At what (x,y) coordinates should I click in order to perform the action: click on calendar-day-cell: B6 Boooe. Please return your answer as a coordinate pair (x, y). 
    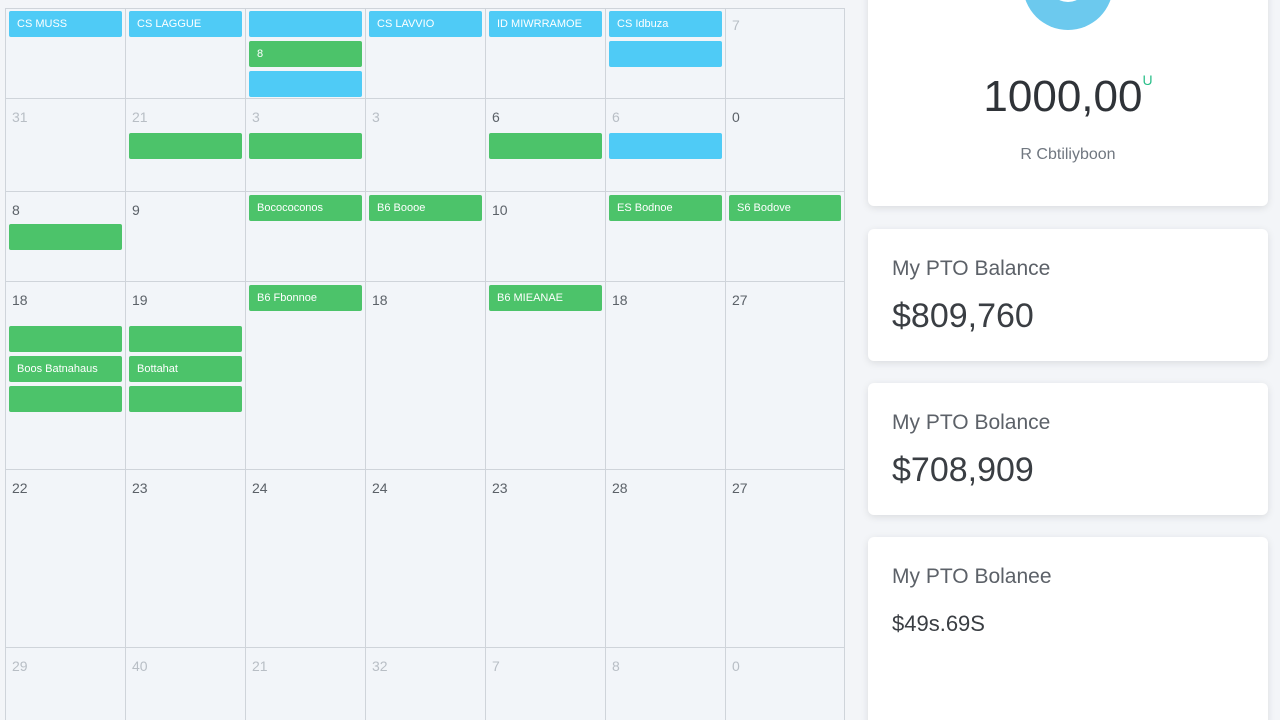
    Looking at the image, I should click on (426, 237).